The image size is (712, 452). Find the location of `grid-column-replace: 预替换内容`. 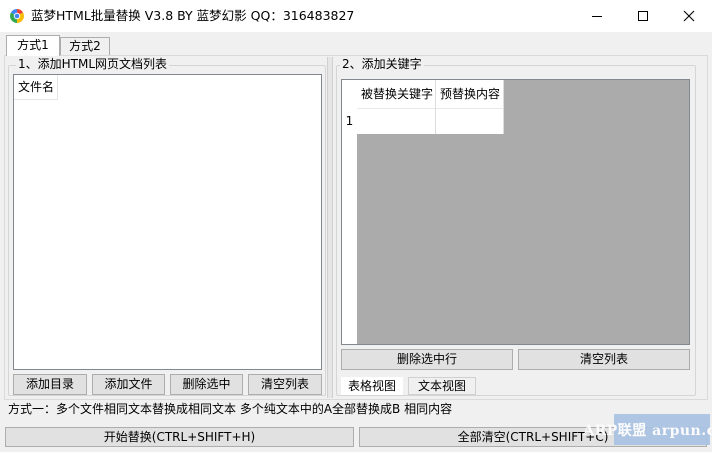

grid-column-replace: 预替换内容 is located at coordinates (470, 94).